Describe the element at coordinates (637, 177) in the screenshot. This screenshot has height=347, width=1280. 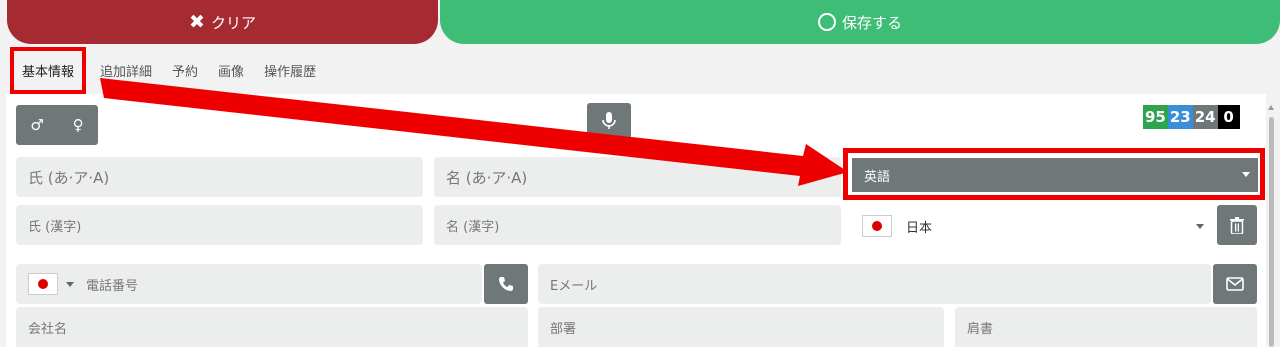
I see `first-name-kana-input: 名 (あ·ア·A)` at that location.